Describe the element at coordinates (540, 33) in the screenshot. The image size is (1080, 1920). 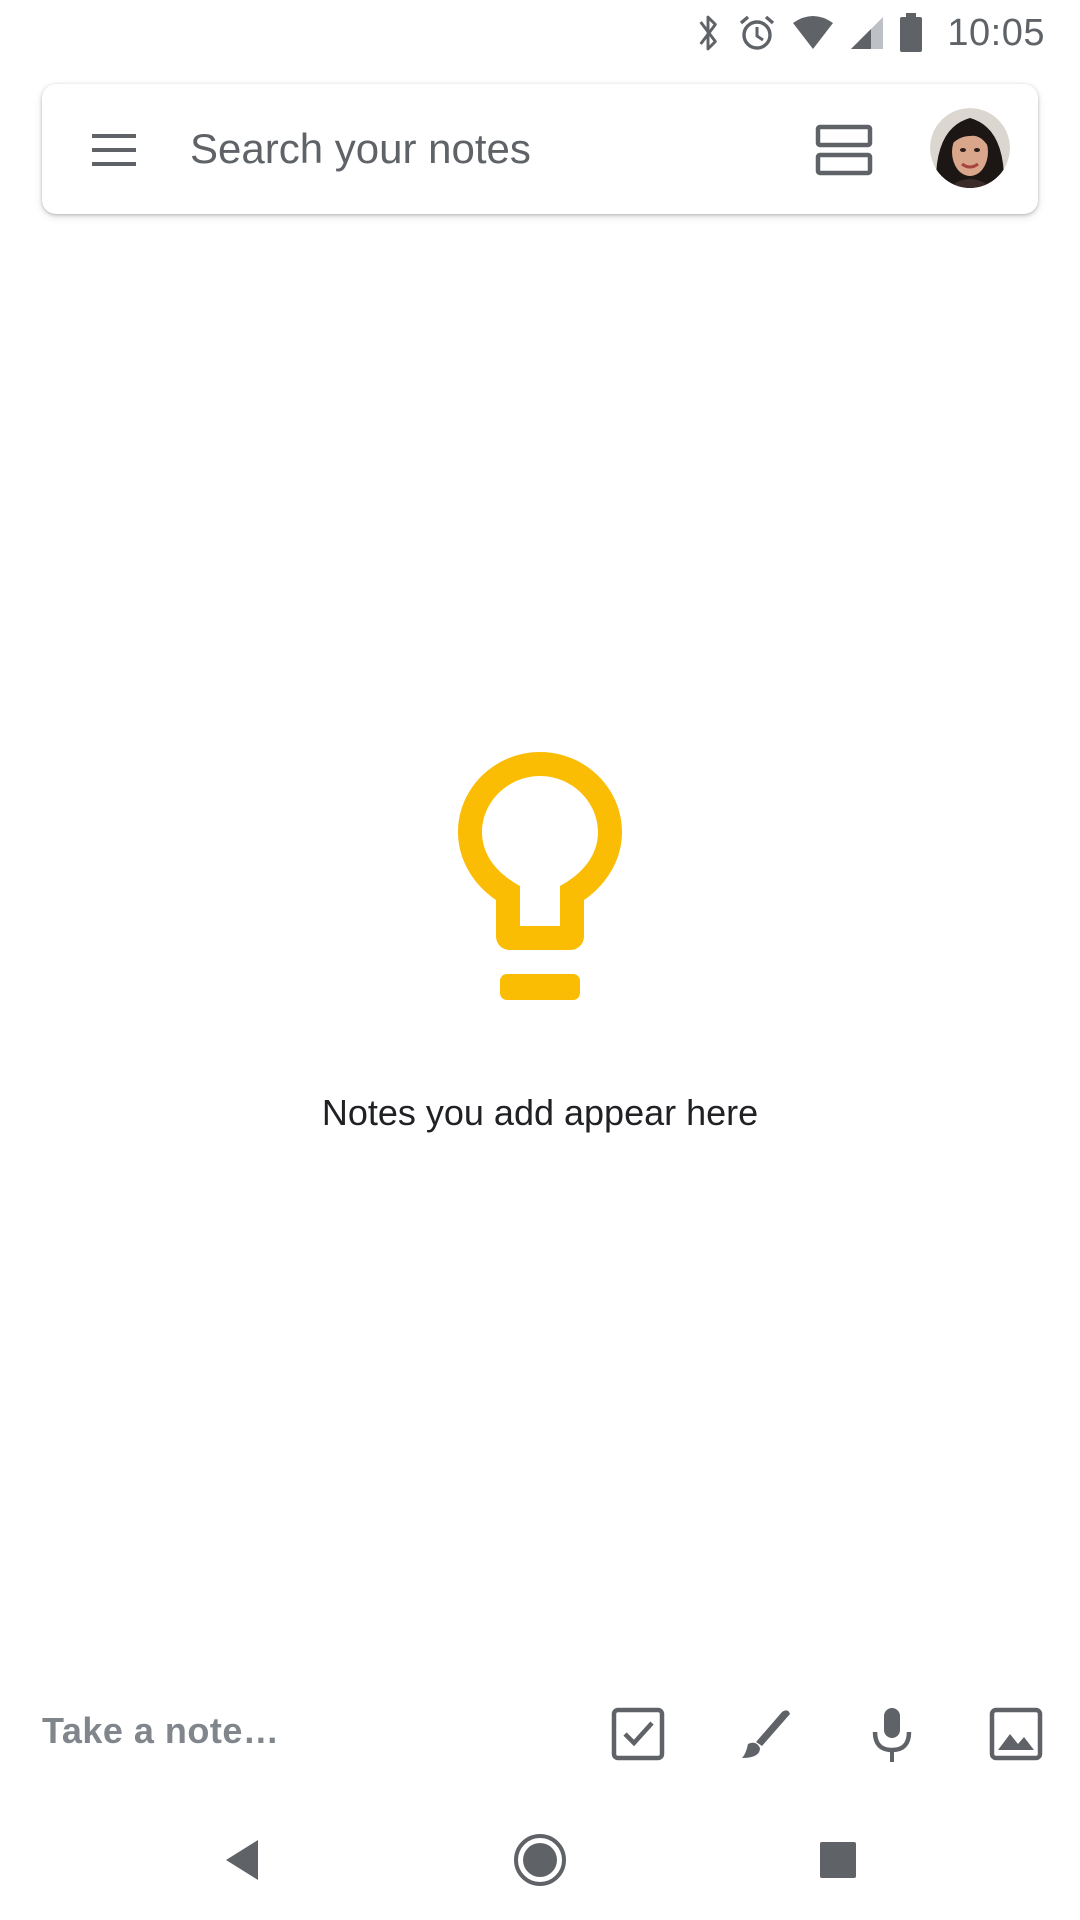
I see `status-bar: 10:05` at that location.